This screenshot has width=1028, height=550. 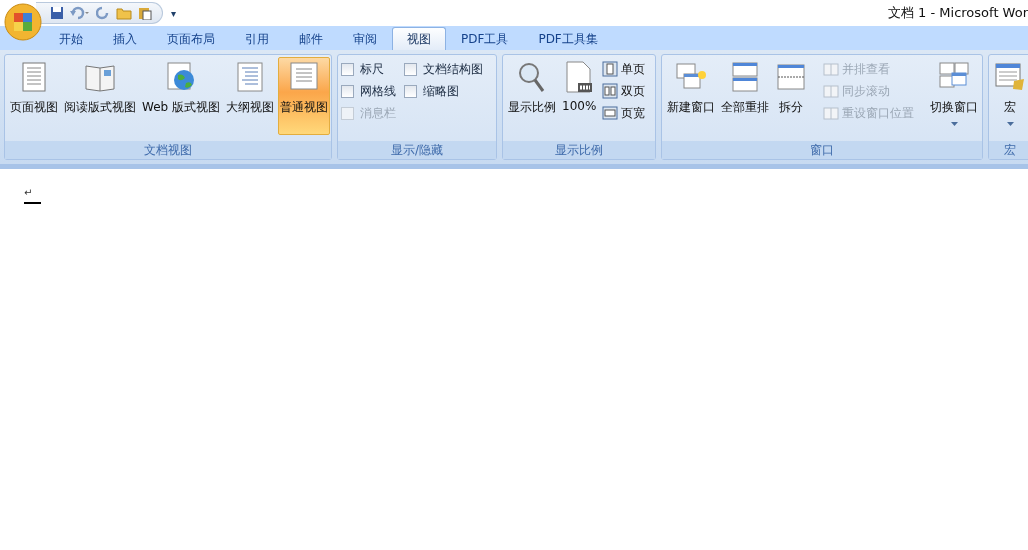 I want to click on ribbon-tab: 邮件, so click(x=311, y=38).